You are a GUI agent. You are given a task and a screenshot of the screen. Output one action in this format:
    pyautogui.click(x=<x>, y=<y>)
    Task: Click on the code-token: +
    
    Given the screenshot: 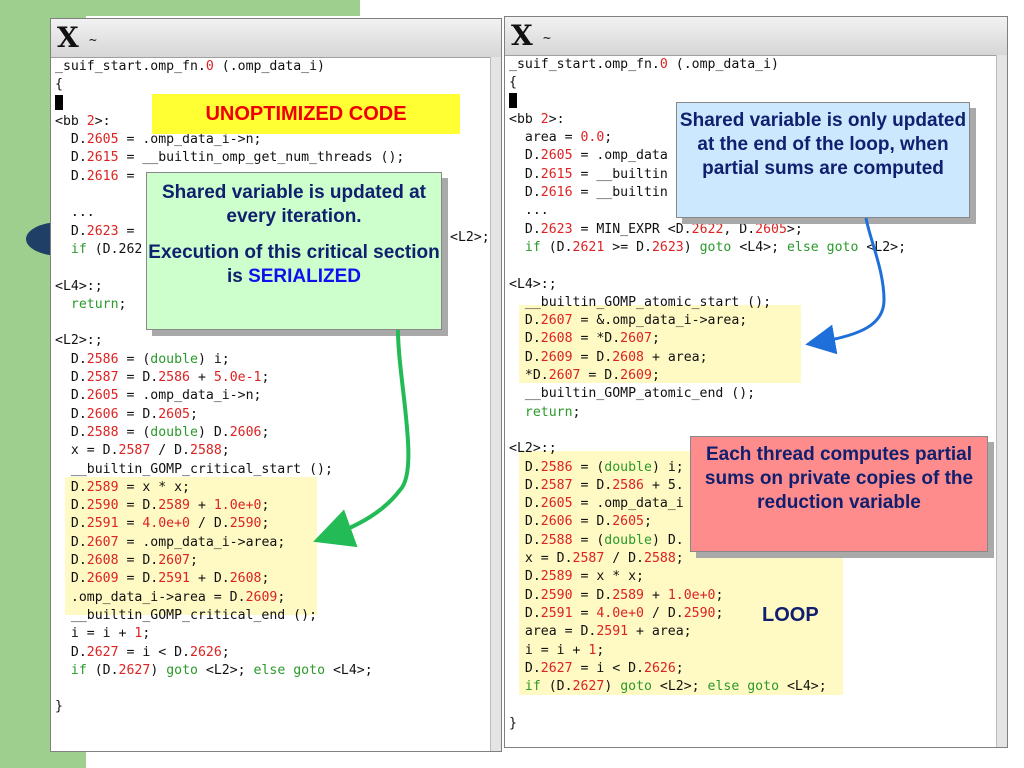 What is the action you would take?
    pyautogui.click(x=656, y=595)
    